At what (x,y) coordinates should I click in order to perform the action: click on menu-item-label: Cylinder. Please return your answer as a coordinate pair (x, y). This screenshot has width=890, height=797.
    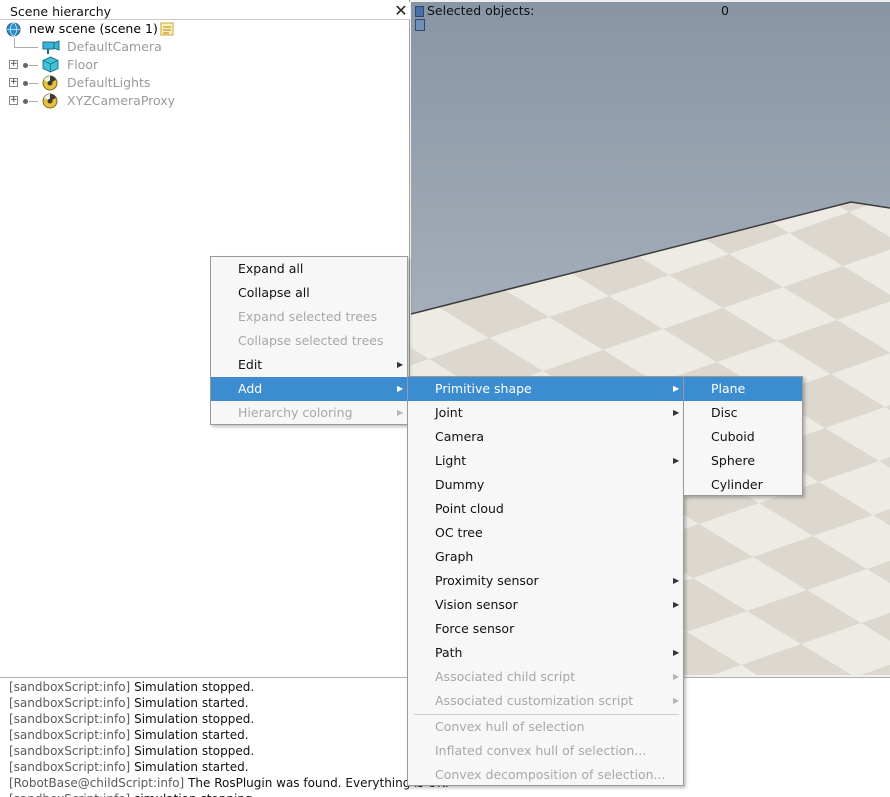
    Looking at the image, I should click on (737, 484).